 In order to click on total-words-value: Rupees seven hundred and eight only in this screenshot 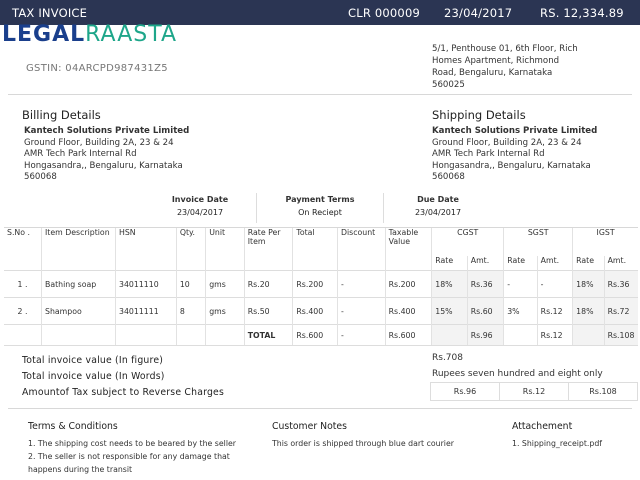, I will do `click(517, 374)`.